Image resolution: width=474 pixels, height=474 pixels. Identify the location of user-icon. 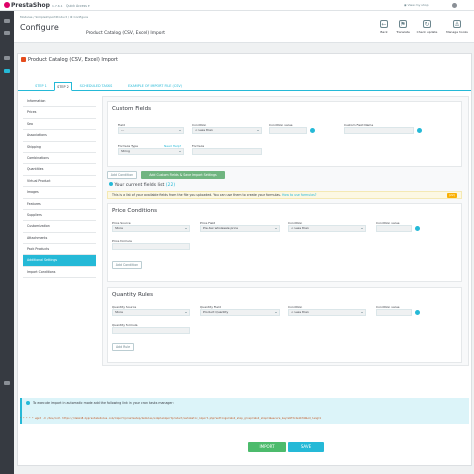
(454, 5).